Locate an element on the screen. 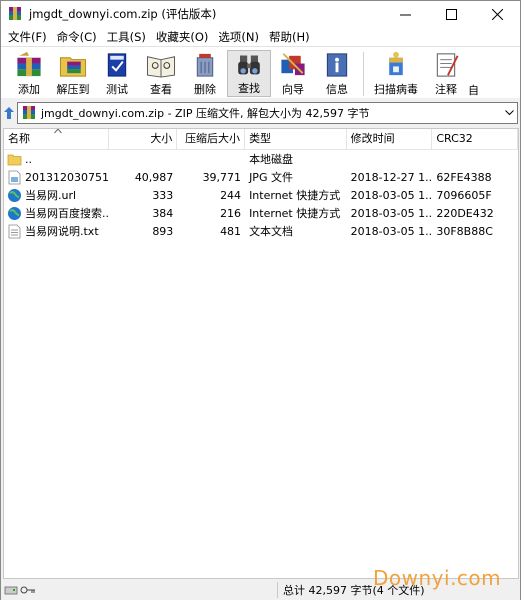  delete-button: 删除 is located at coordinates (205, 73).